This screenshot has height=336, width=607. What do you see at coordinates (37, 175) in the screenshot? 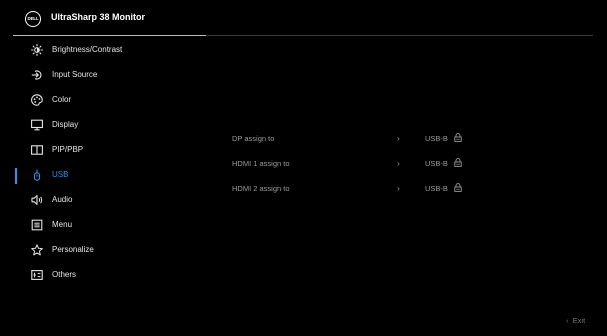
I see `usb-icon` at bounding box center [37, 175].